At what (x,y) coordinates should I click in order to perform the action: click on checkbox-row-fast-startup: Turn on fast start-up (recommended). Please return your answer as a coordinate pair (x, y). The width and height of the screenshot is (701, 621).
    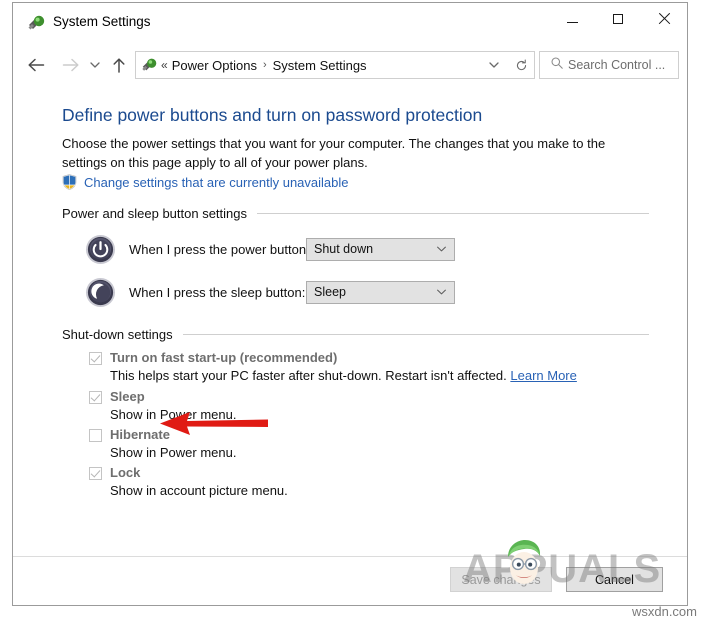
    Looking at the image, I should click on (213, 357).